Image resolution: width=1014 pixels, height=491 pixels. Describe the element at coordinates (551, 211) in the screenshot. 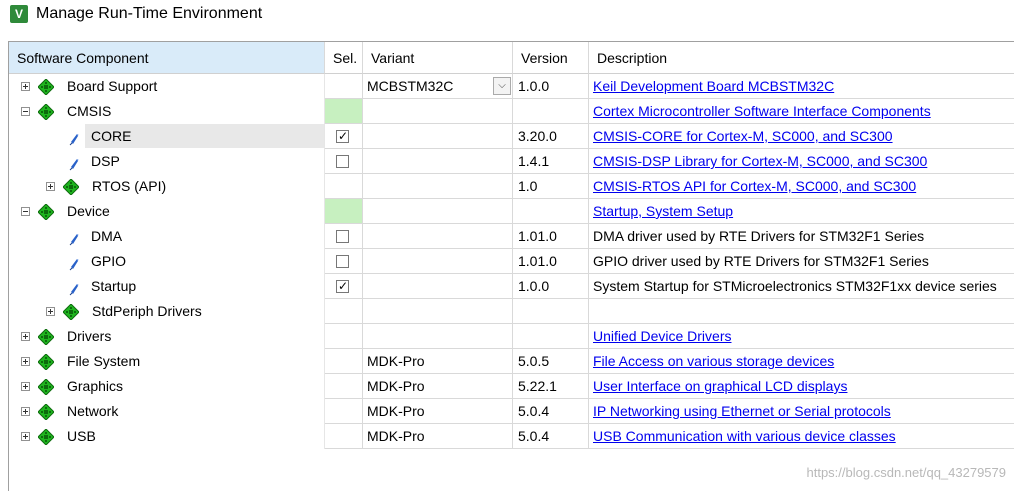

I see `version-cell` at that location.